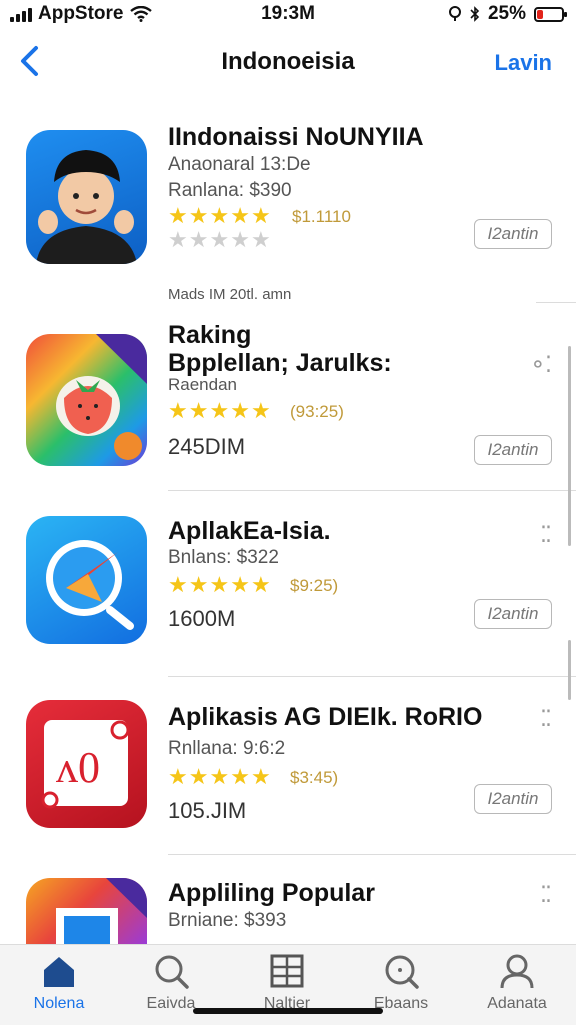 The height and width of the screenshot is (1025, 576). What do you see at coordinates (230, 294) in the screenshot?
I see `section-note: Mads IM 20tl. amn` at bounding box center [230, 294].